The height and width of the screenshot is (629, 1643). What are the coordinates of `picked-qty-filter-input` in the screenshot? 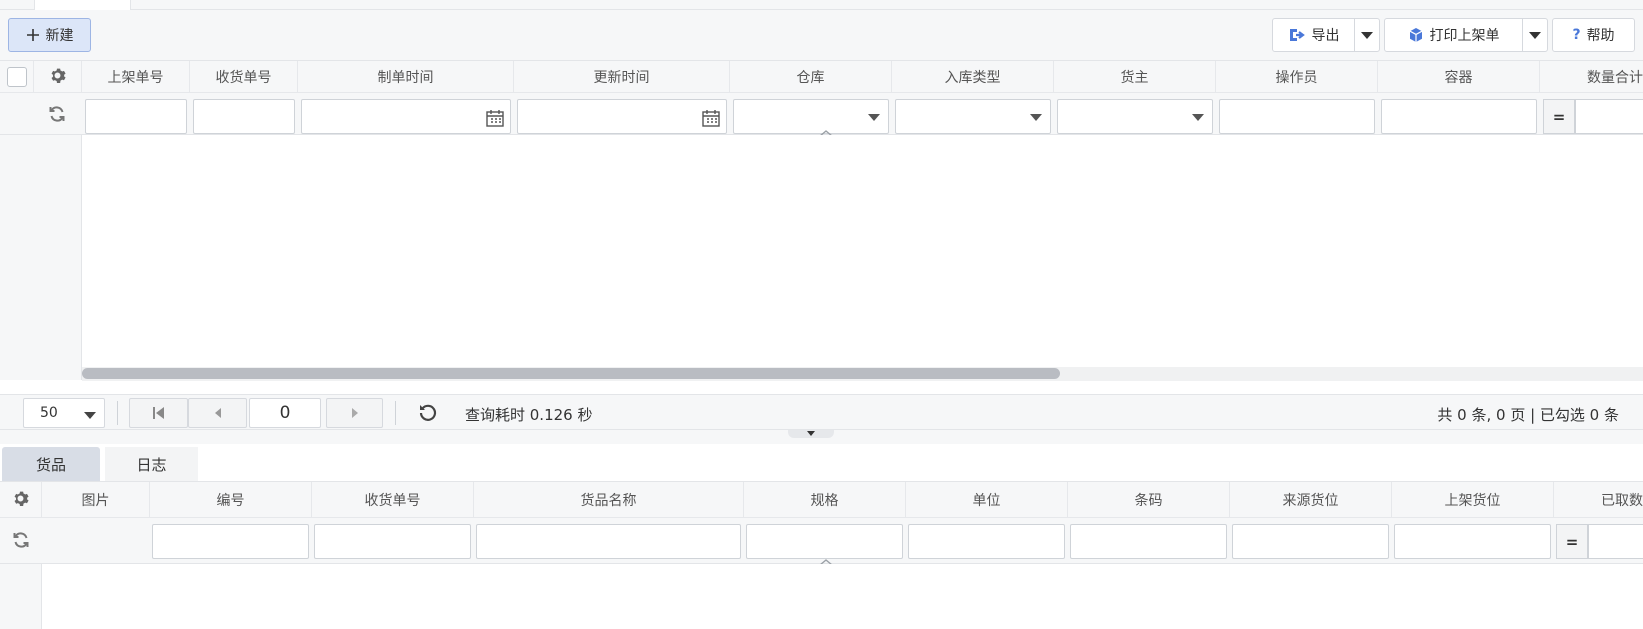 It's located at (1615, 541).